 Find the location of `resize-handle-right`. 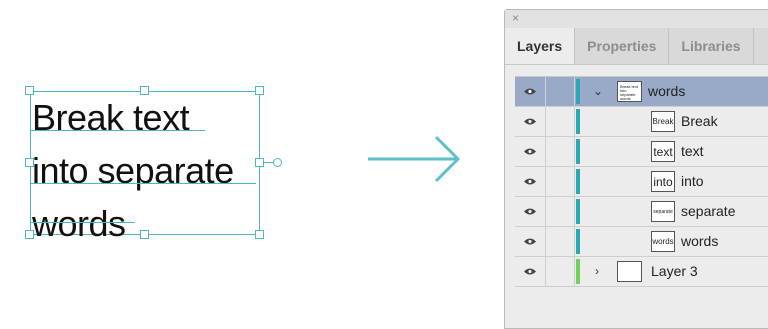

resize-handle-right is located at coordinates (259, 162).